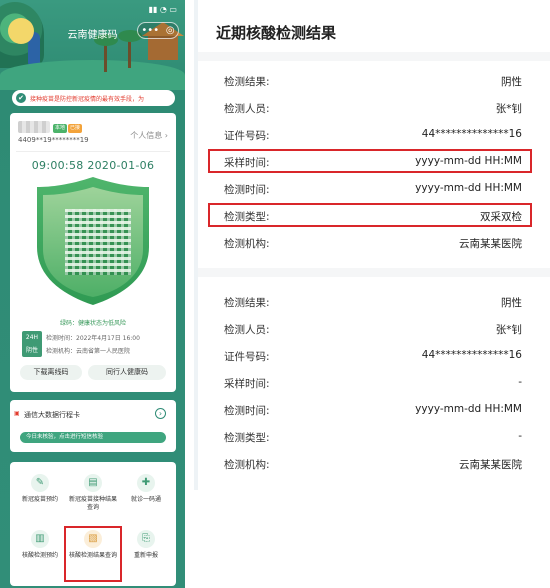  I want to click on mini-program-capsule: ••• ◎, so click(158, 30).